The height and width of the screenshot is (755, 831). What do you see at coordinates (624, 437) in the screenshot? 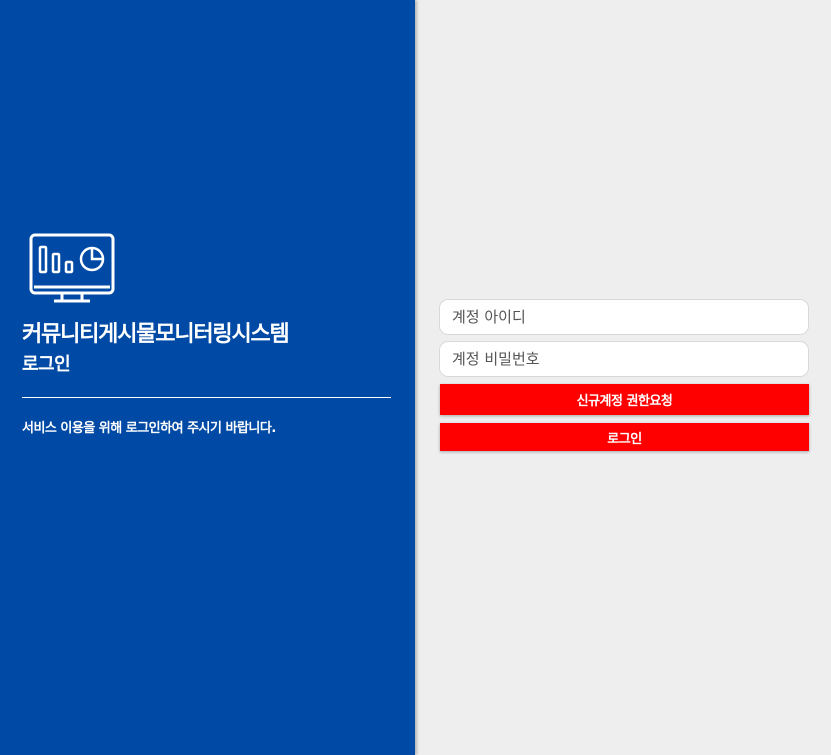
I see `login-button: 로그인` at bounding box center [624, 437].